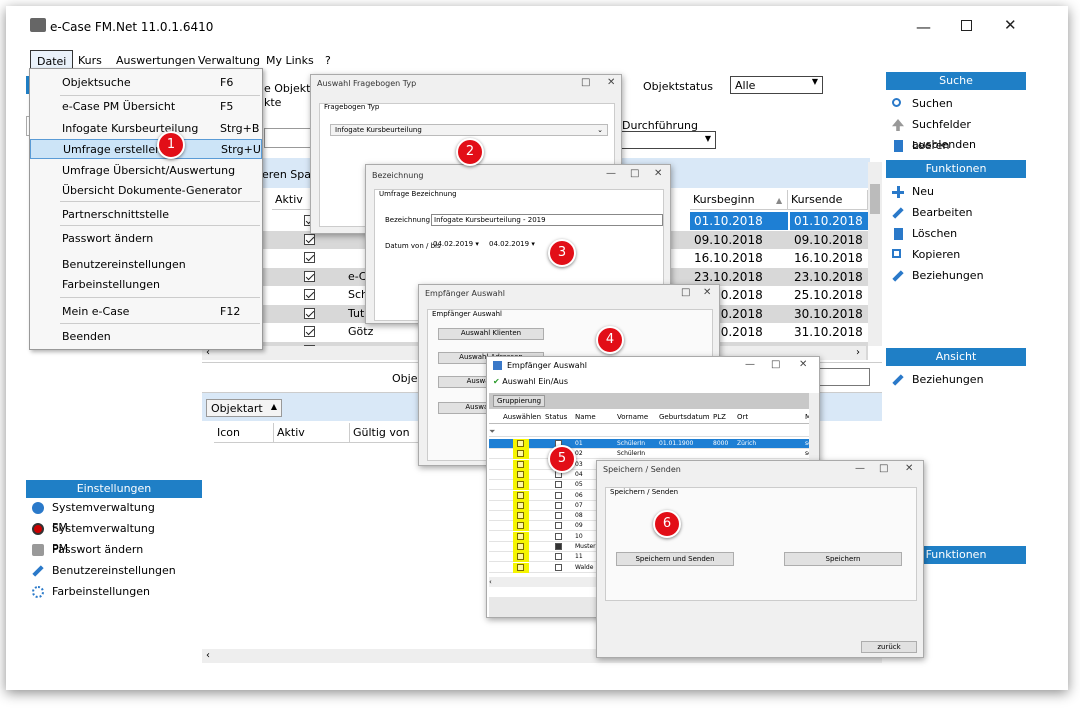 The image size is (1080, 719). Describe the element at coordinates (146, 337) in the screenshot. I see `menu-item: Beenden` at that location.